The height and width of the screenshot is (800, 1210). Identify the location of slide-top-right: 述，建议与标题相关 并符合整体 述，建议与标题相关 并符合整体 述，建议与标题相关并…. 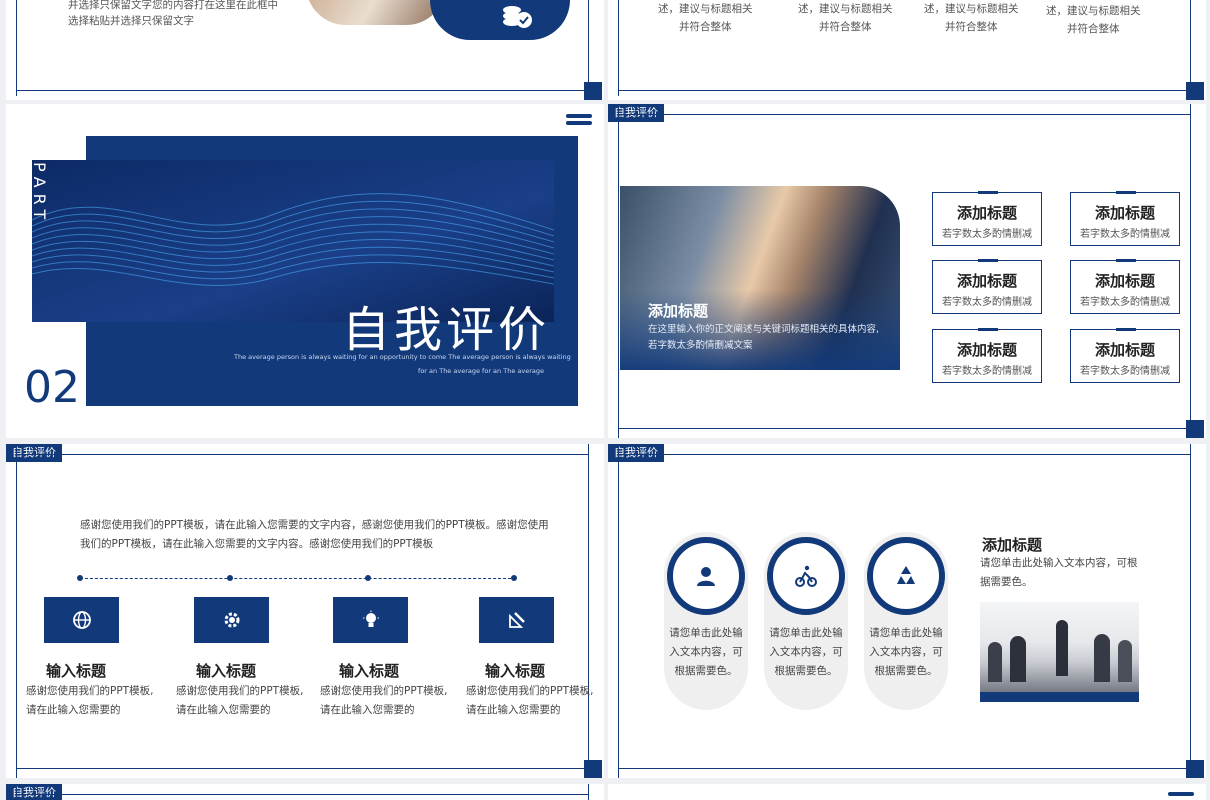
(907, 50).